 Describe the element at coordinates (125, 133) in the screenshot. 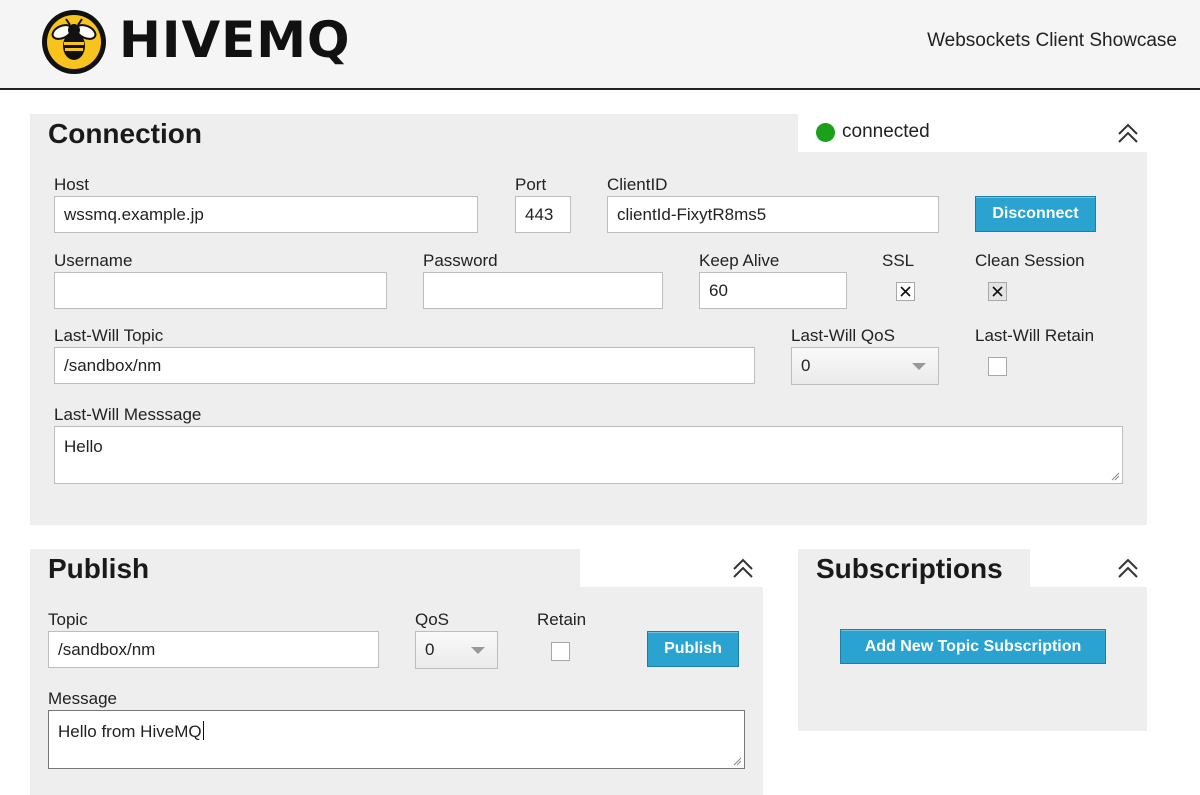

I see `connection-title: Connection` at that location.